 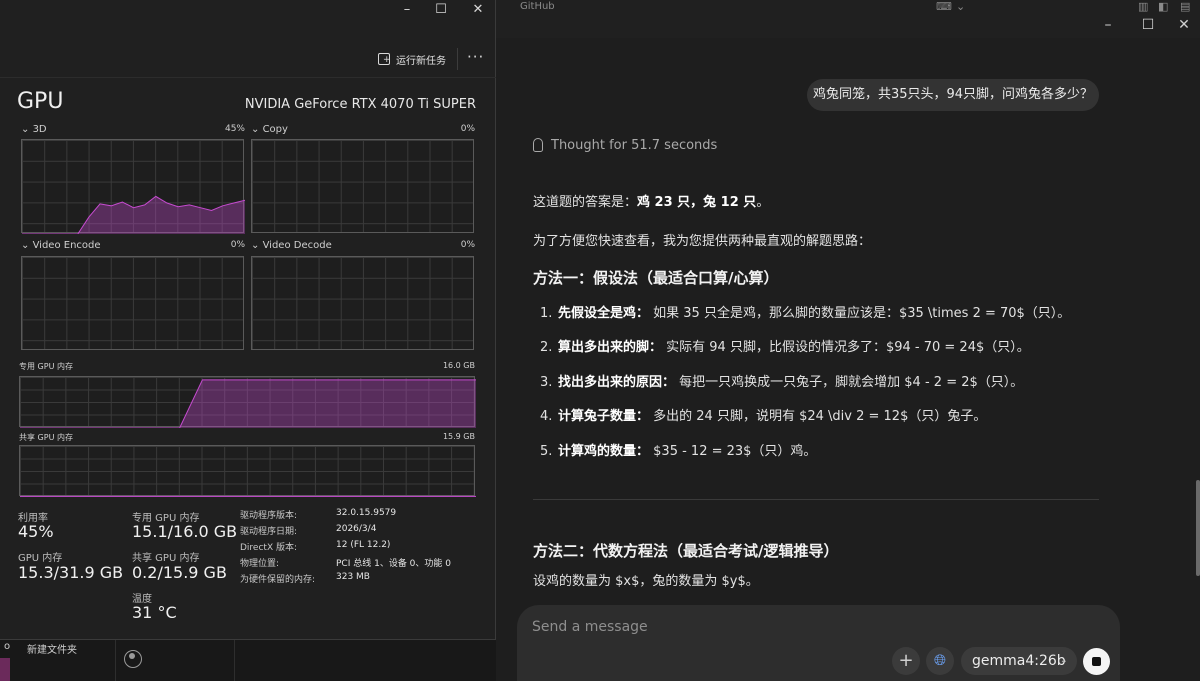 What do you see at coordinates (646, 581) in the screenshot?
I see `method2-line: 设鸡的数量为 $x$，兔的数量为 $y$。` at bounding box center [646, 581].